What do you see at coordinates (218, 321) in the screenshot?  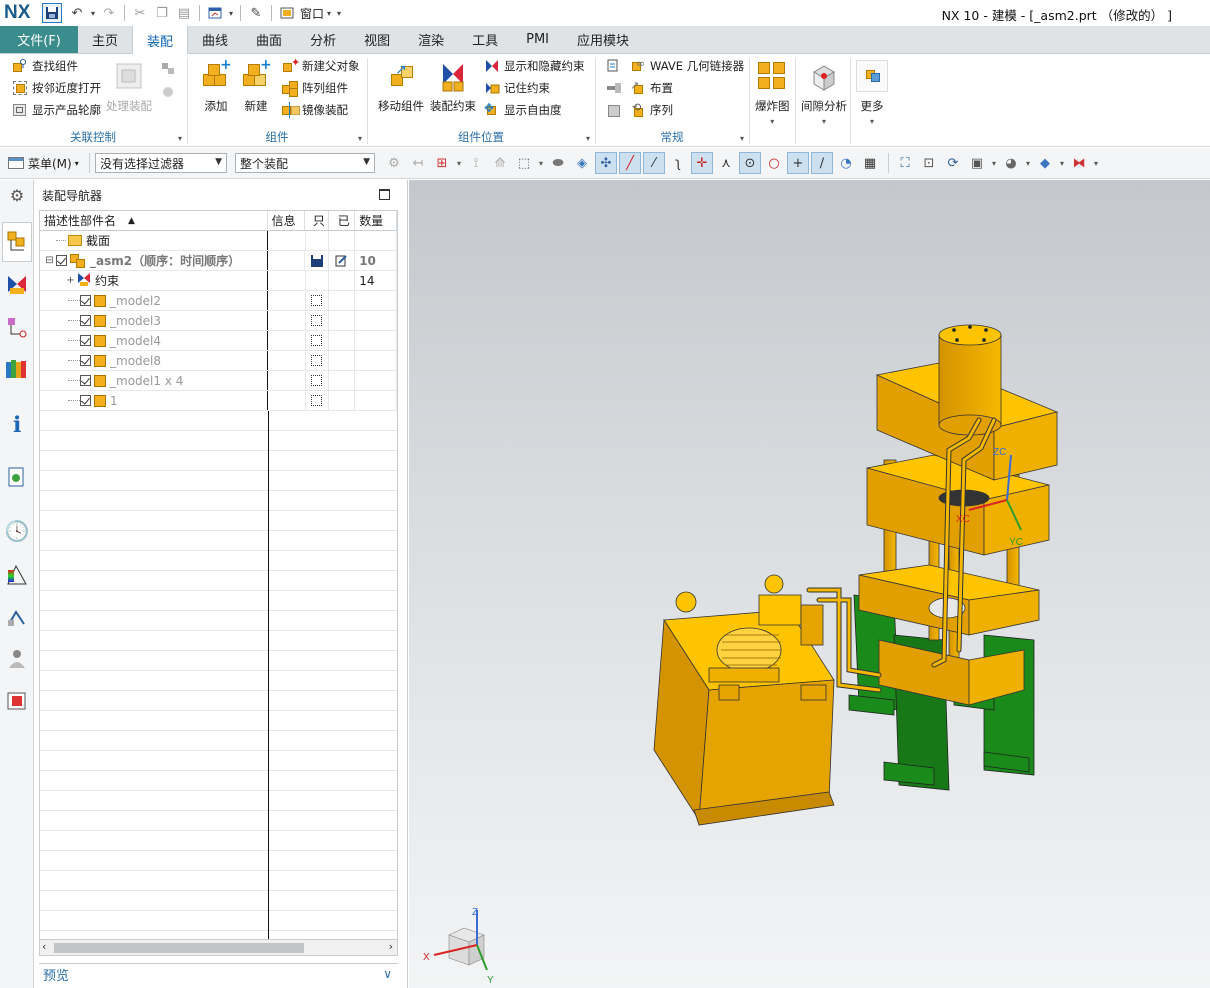 I see `tree-row-part: _model3` at bounding box center [218, 321].